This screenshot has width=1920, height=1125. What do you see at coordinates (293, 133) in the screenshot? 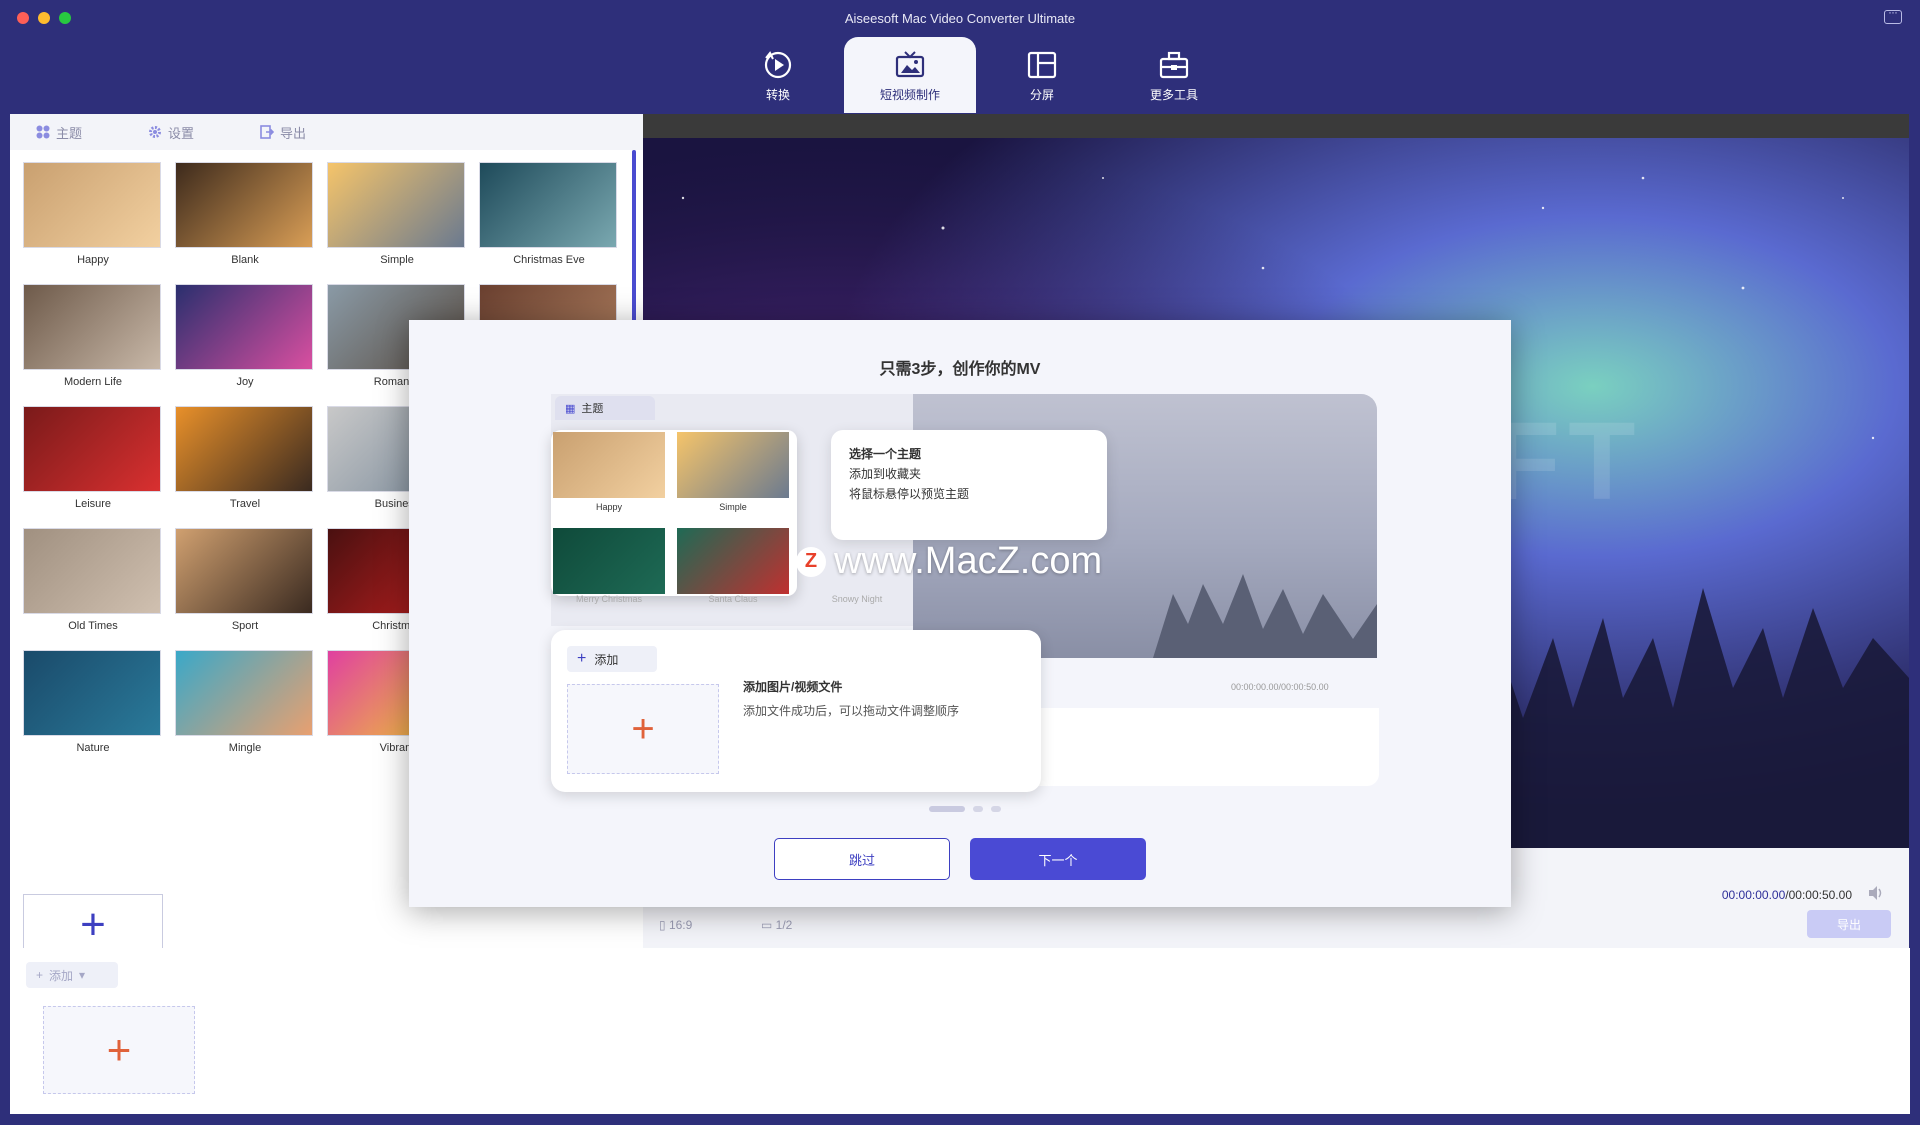
I see `tab-export-label: 导出` at bounding box center [293, 133].